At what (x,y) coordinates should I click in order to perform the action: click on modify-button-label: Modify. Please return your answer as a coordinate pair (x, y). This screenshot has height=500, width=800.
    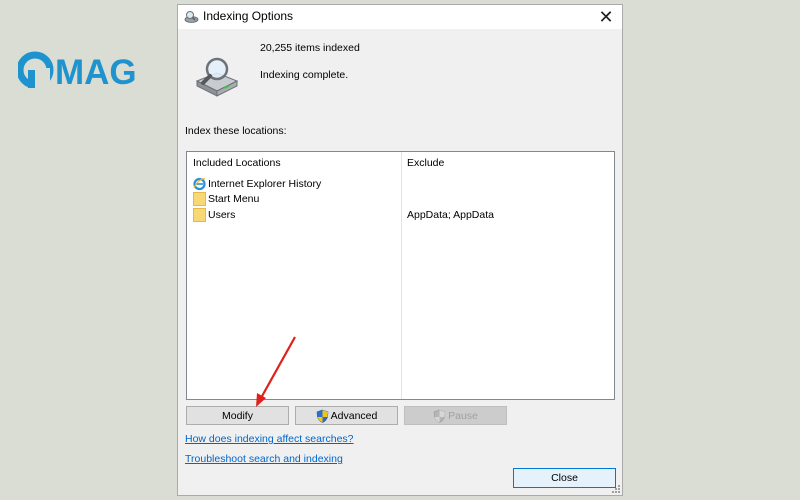
    Looking at the image, I should click on (237, 415).